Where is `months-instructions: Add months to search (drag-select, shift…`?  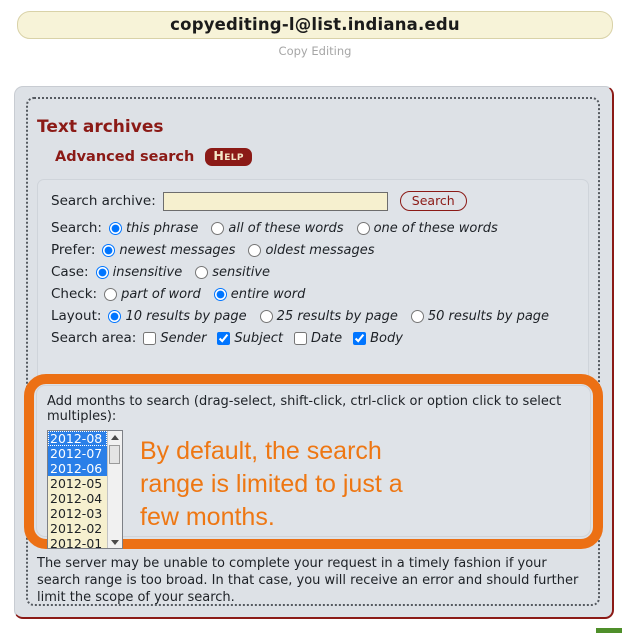
months-instructions: Add months to search (drag-select, shift… is located at coordinates (304, 409).